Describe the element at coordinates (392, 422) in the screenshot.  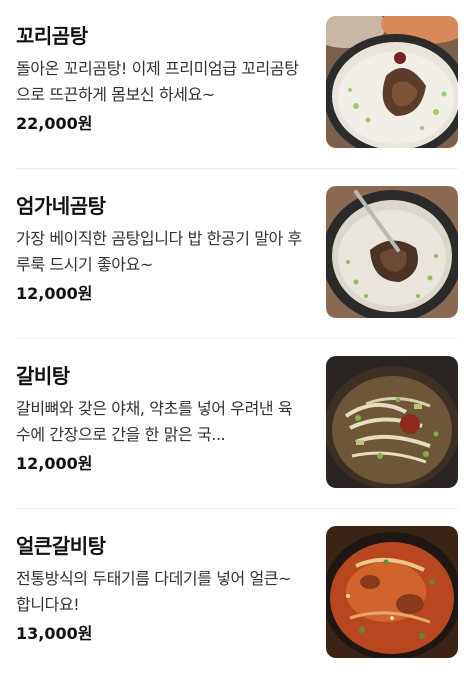
I see `galbitang-photo` at that location.